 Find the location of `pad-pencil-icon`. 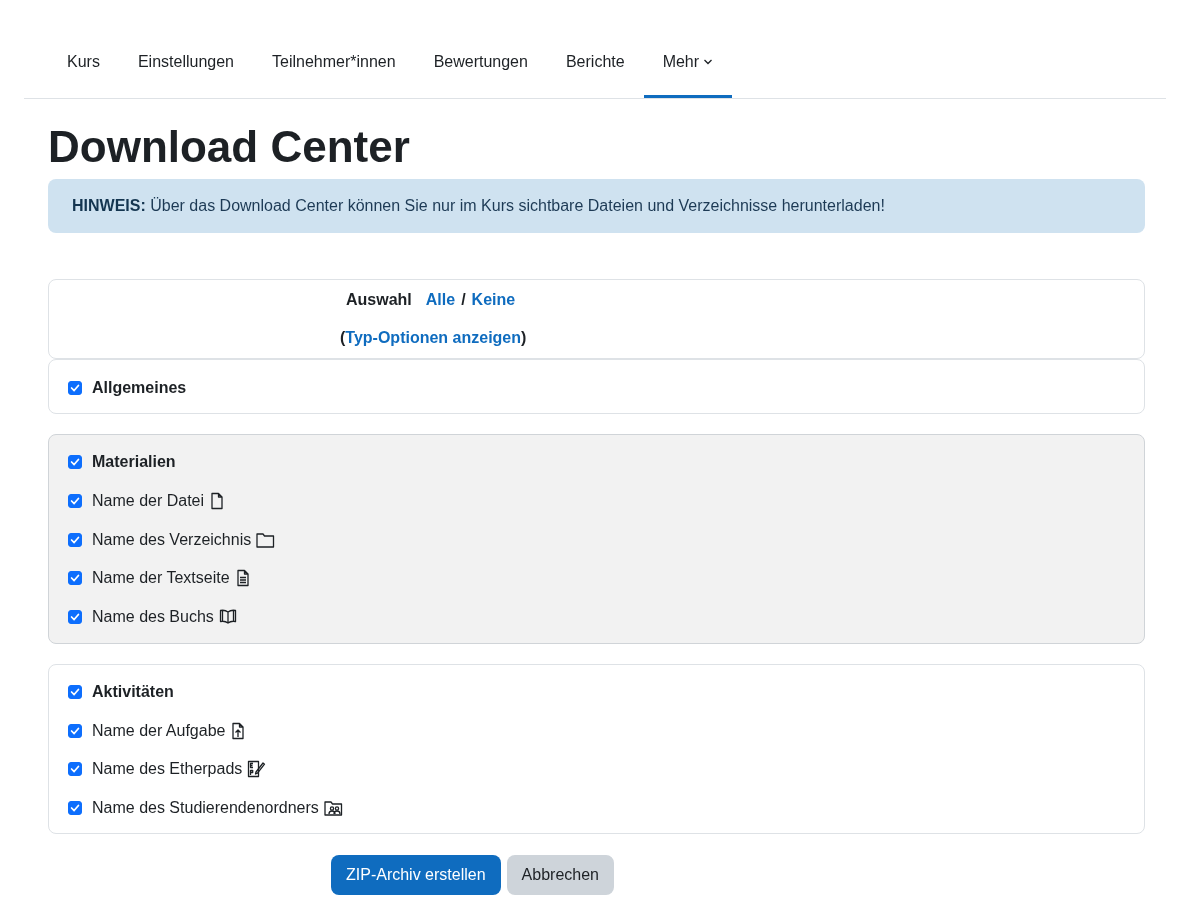

pad-pencil-icon is located at coordinates (257, 769).